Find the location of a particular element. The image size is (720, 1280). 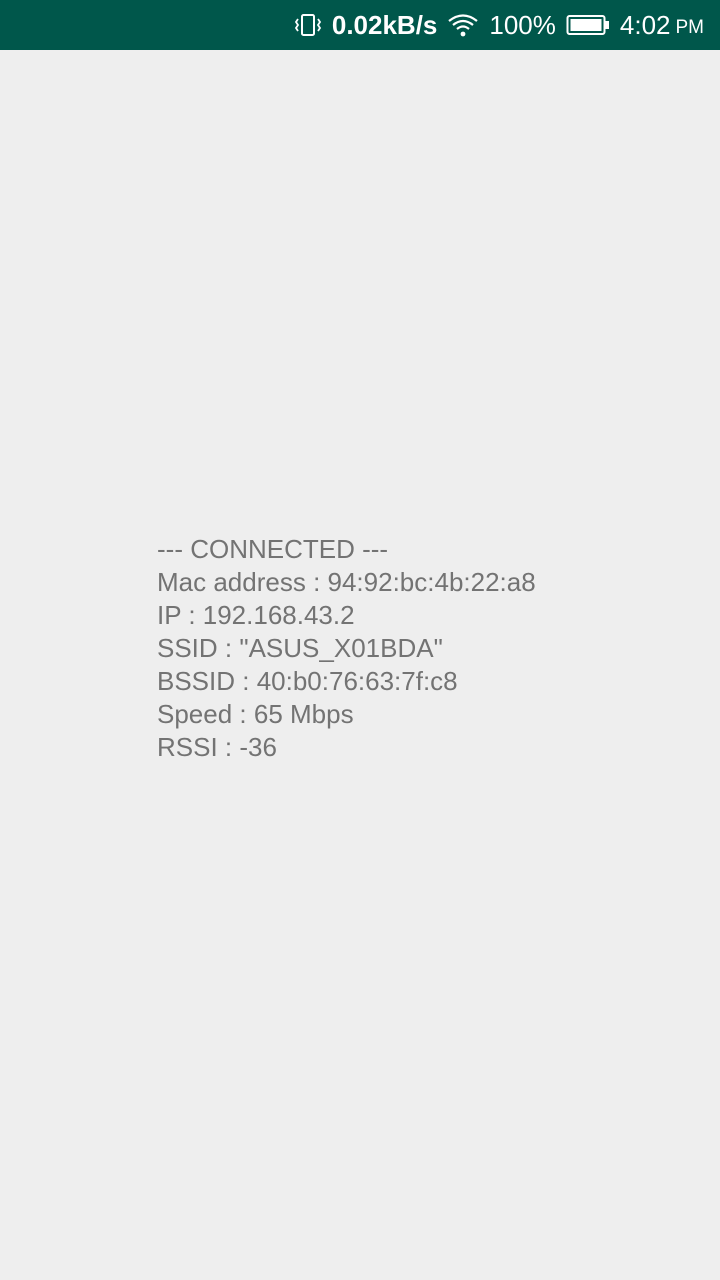

clock: 4:02 PM is located at coordinates (662, 25).